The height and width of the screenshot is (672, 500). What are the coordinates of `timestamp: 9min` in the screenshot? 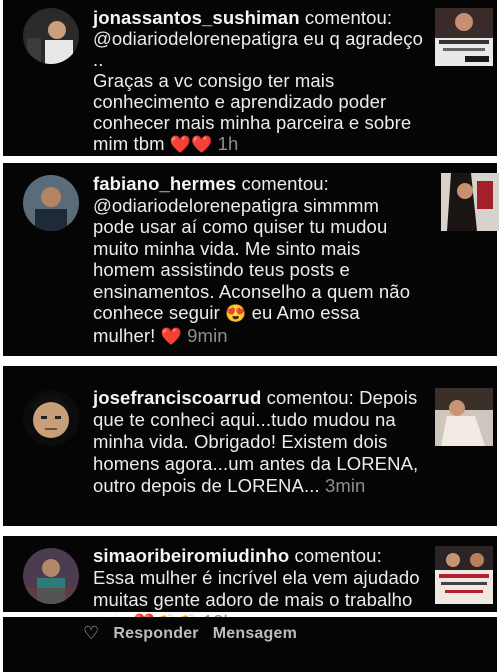 It's located at (207, 335).